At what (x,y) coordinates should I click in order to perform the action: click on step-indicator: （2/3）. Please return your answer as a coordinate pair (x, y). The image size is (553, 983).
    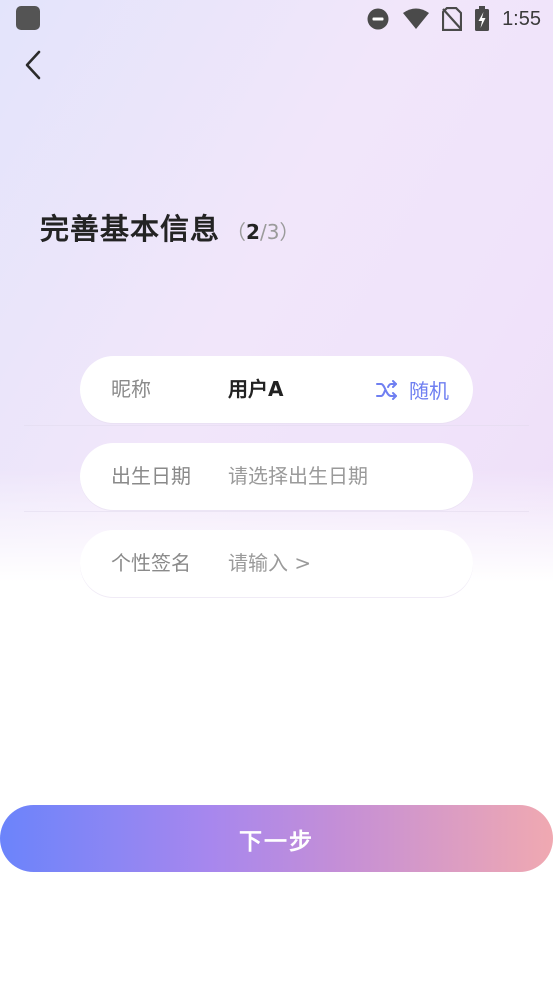
    Looking at the image, I should click on (262, 230).